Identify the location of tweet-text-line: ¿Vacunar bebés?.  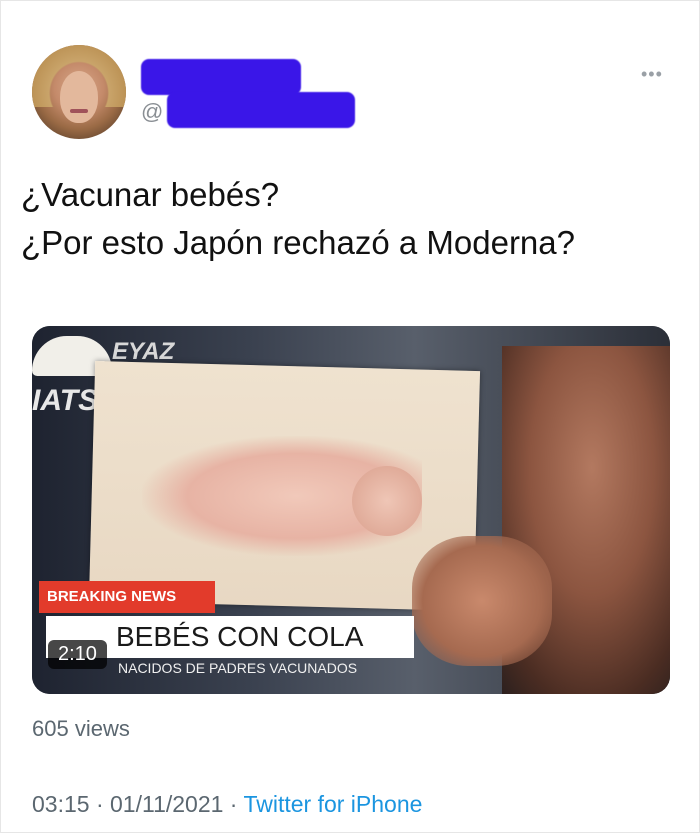
(150, 194).